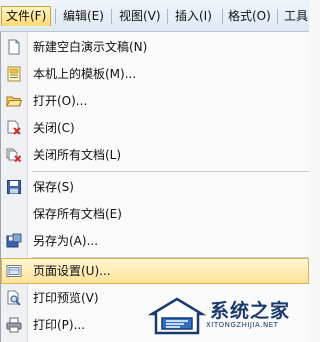 Image resolution: width=320 pixels, height=342 pixels. What do you see at coordinates (14, 187) in the screenshot?
I see `save-disk-icon` at bounding box center [14, 187].